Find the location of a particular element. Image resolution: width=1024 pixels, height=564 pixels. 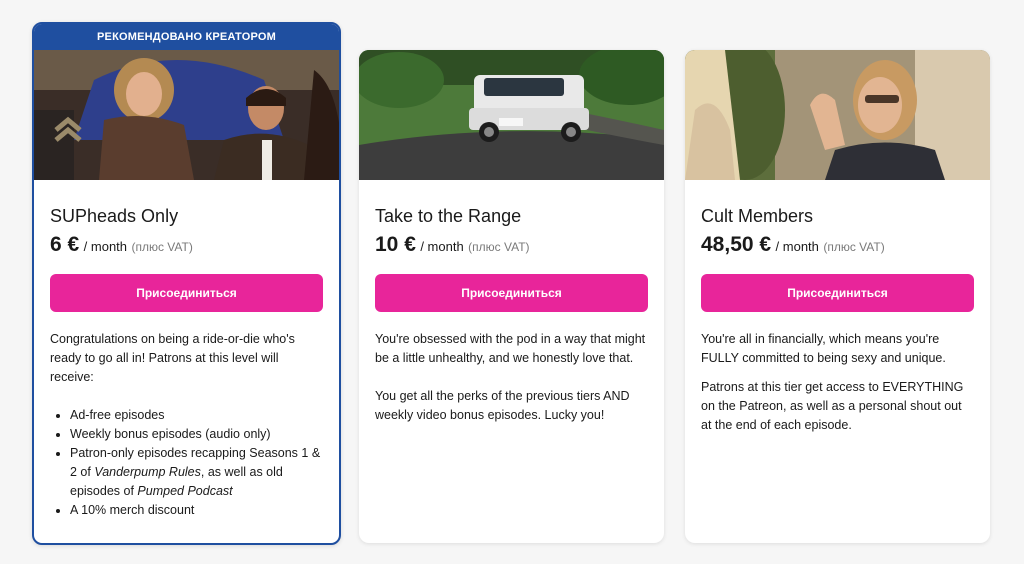

perk-item: Ad-free episodes is located at coordinates (196, 415).